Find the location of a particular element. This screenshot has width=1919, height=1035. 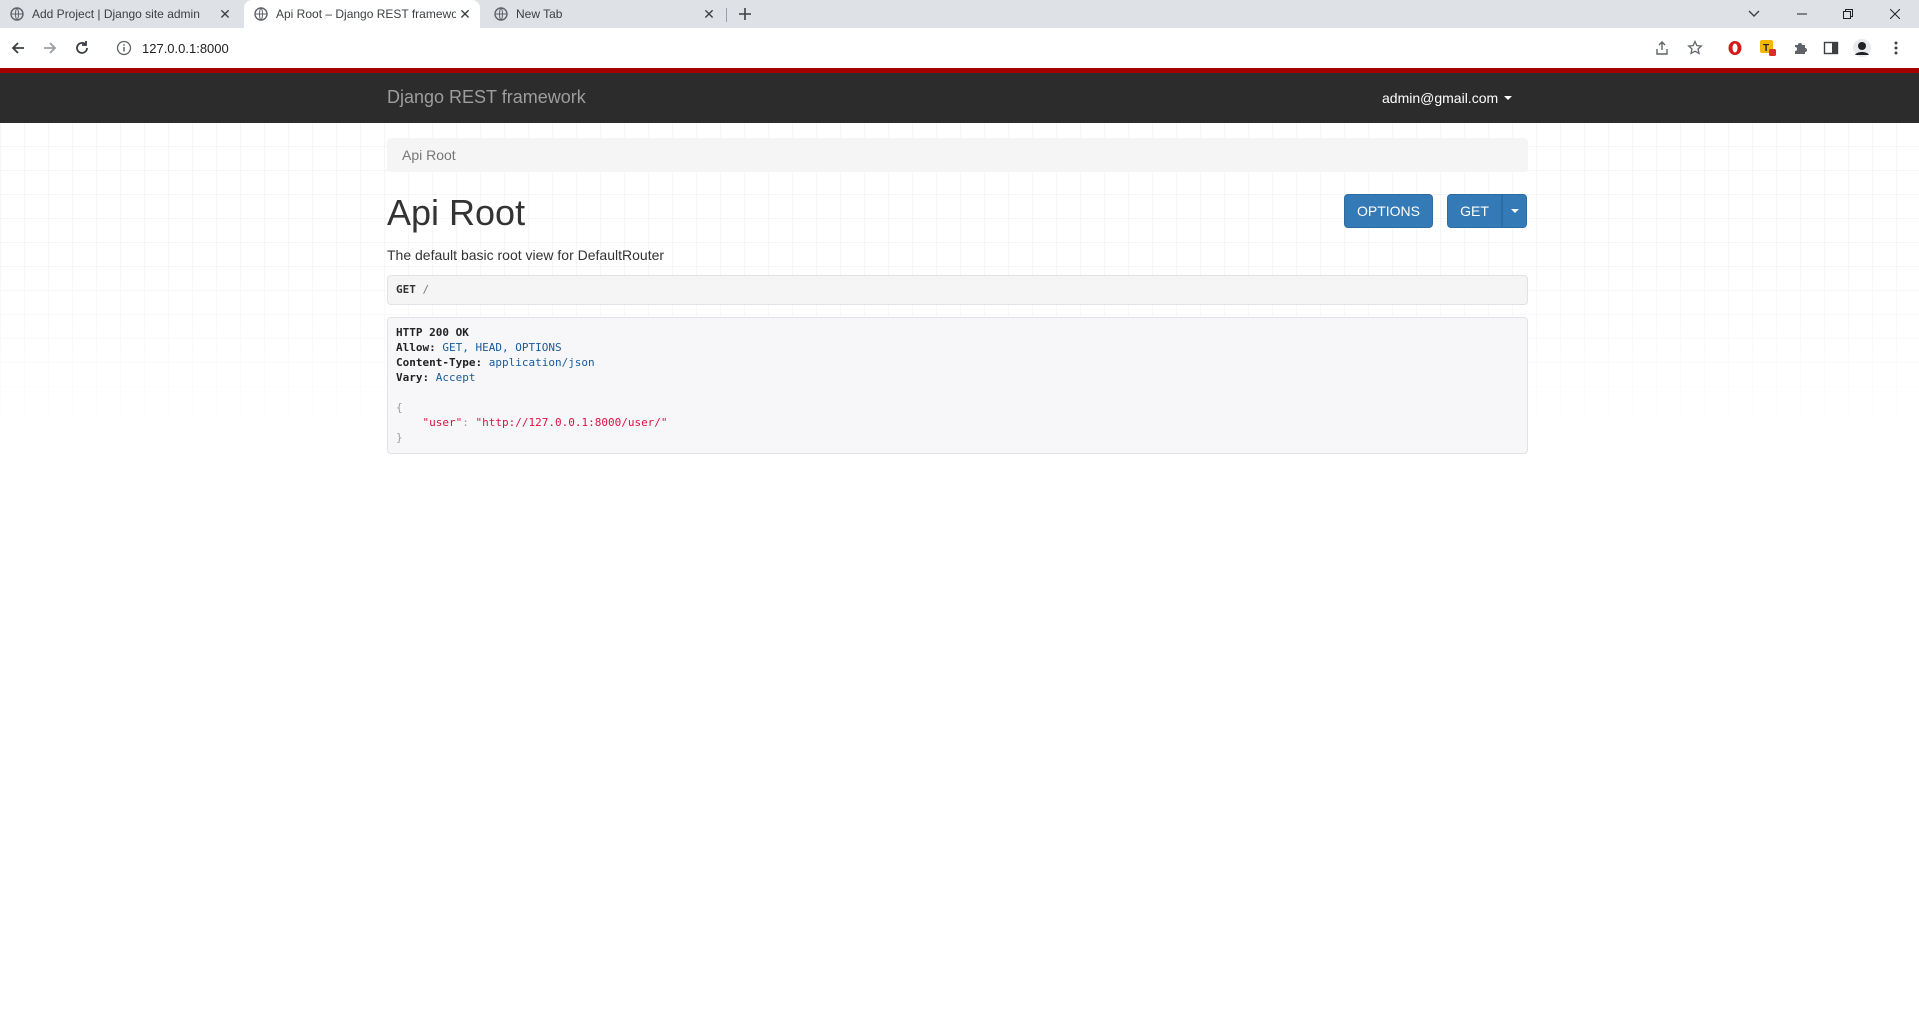

request-path: / is located at coordinates (426, 289).